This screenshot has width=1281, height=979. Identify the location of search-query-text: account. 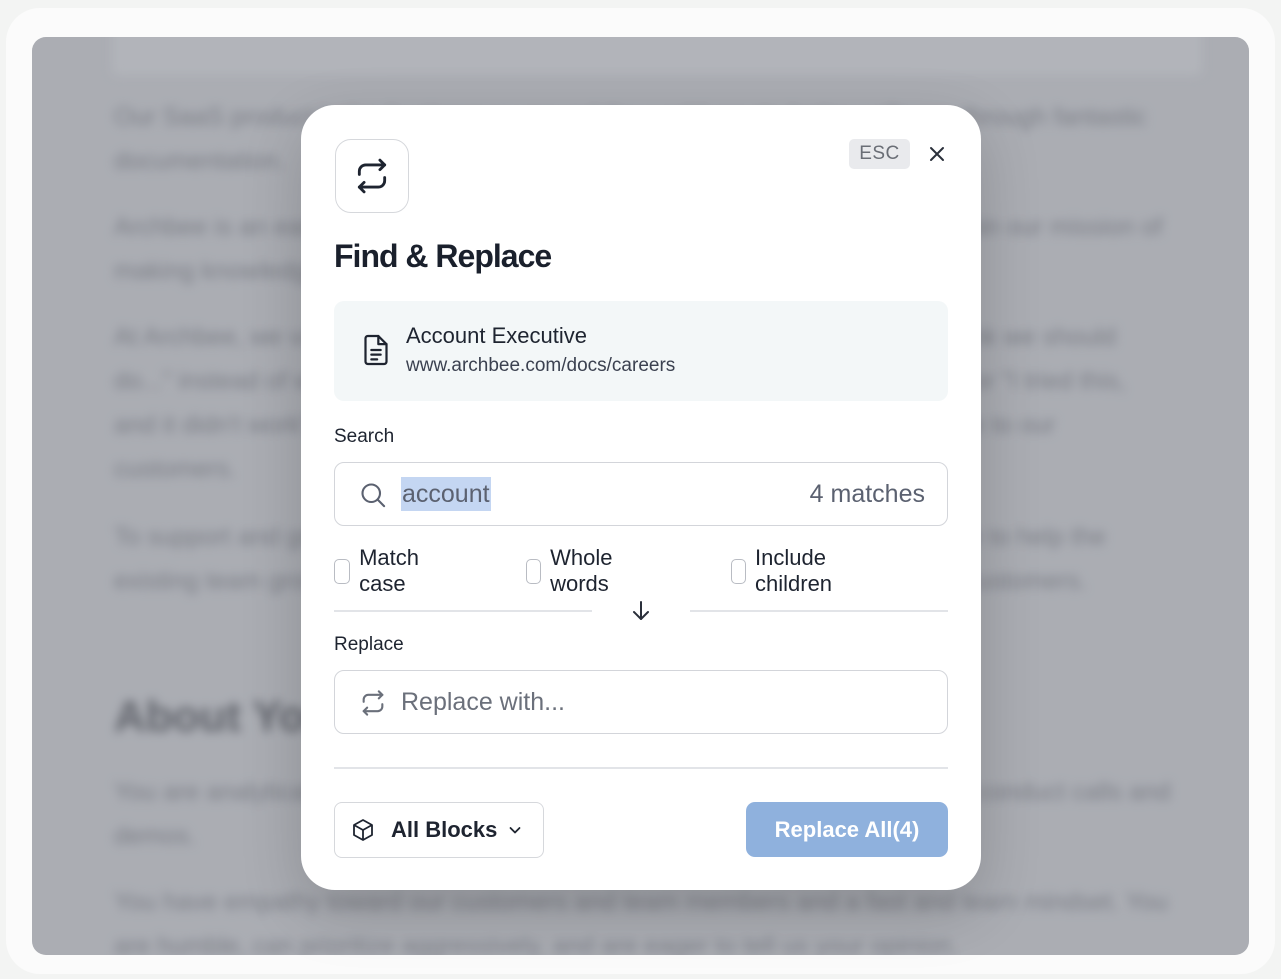
(446, 494).